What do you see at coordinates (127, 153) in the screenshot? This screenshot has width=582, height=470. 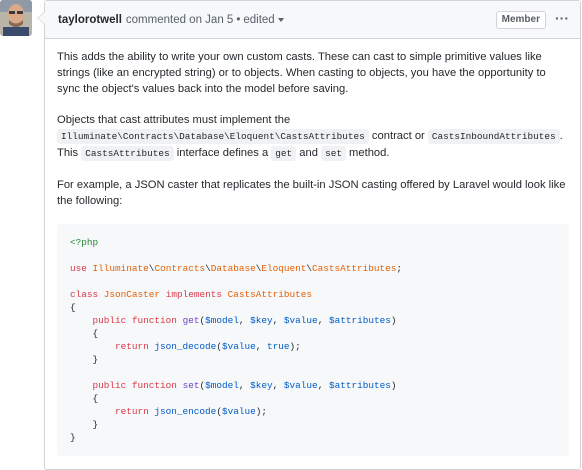 I see `inline-code: CastsAttributes` at bounding box center [127, 153].